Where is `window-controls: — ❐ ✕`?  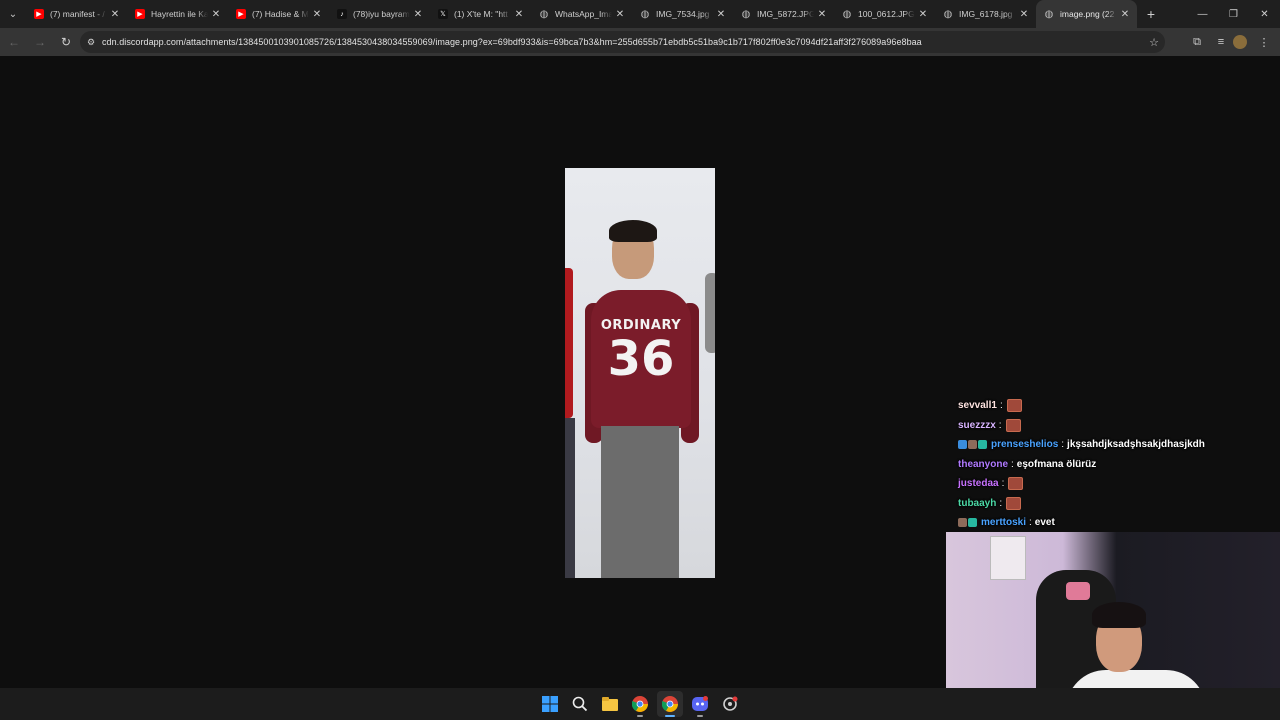 window-controls: — ❐ ✕ is located at coordinates (1233, 14).